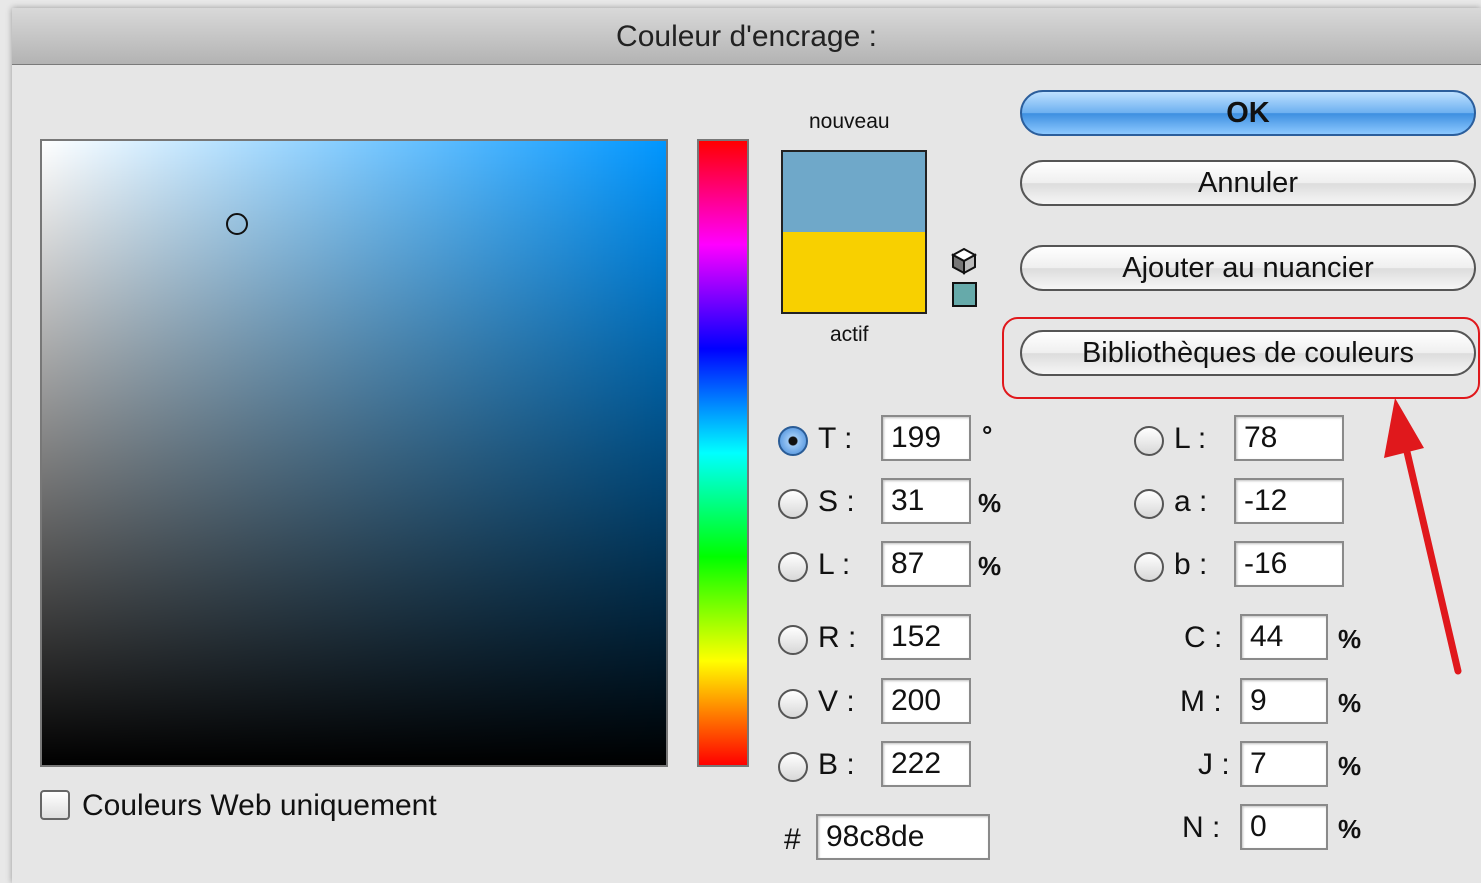 The height and width of the screenshot is (883, 1481). I want to click on cyan-unit: %, so click(1350, 639).